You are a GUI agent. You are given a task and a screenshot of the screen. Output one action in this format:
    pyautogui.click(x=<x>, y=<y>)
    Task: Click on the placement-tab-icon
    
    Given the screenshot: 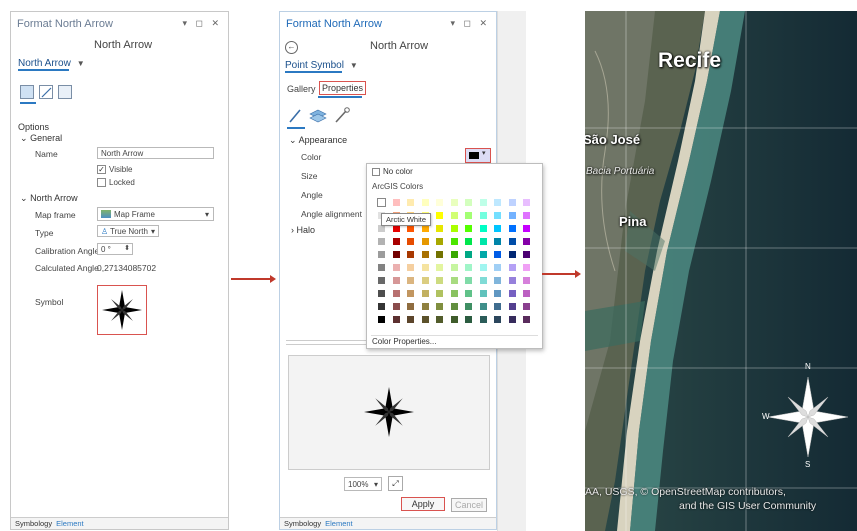 What is the action you would take?
    pyautogui.click(x=46, y=92)
    